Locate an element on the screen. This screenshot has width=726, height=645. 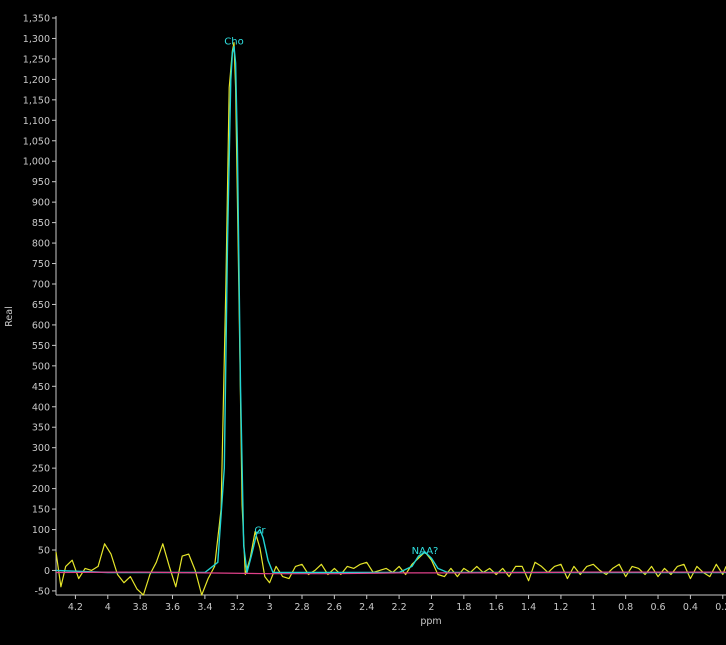
y-tick-label: 900 is located at coordinates (41, 203).